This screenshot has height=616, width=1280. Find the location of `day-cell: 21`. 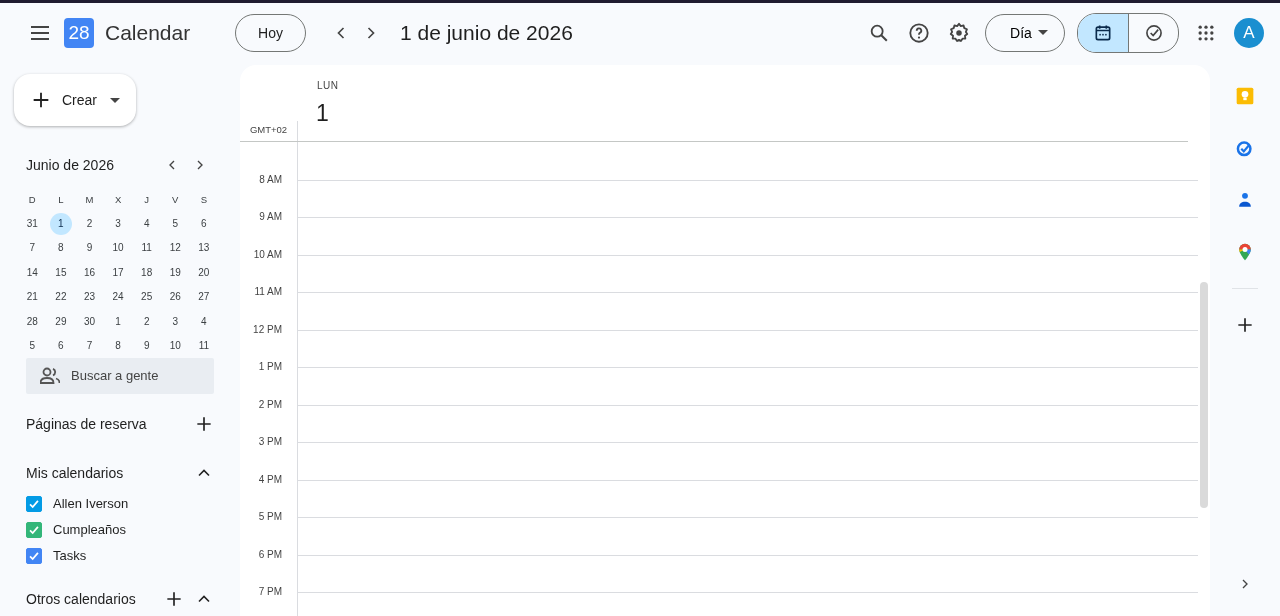

day-cell: 21 is located at coordinates (32, 296).